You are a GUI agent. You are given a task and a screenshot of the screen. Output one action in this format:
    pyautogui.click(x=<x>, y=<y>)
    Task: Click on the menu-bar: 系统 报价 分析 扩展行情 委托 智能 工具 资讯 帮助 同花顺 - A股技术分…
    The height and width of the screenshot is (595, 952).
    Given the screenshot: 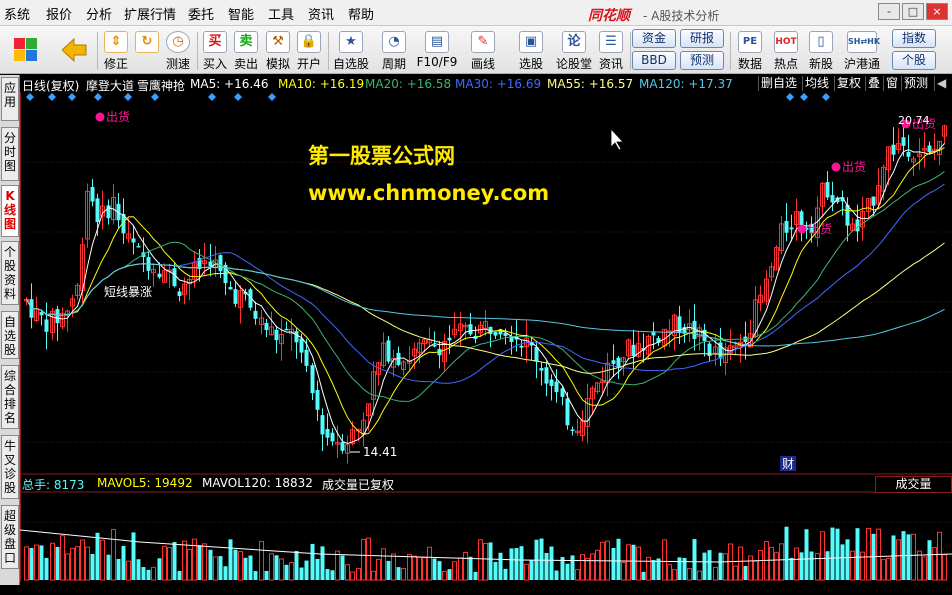 What is the action you would take?
    pyautogui.click(x=476, y=13)
    